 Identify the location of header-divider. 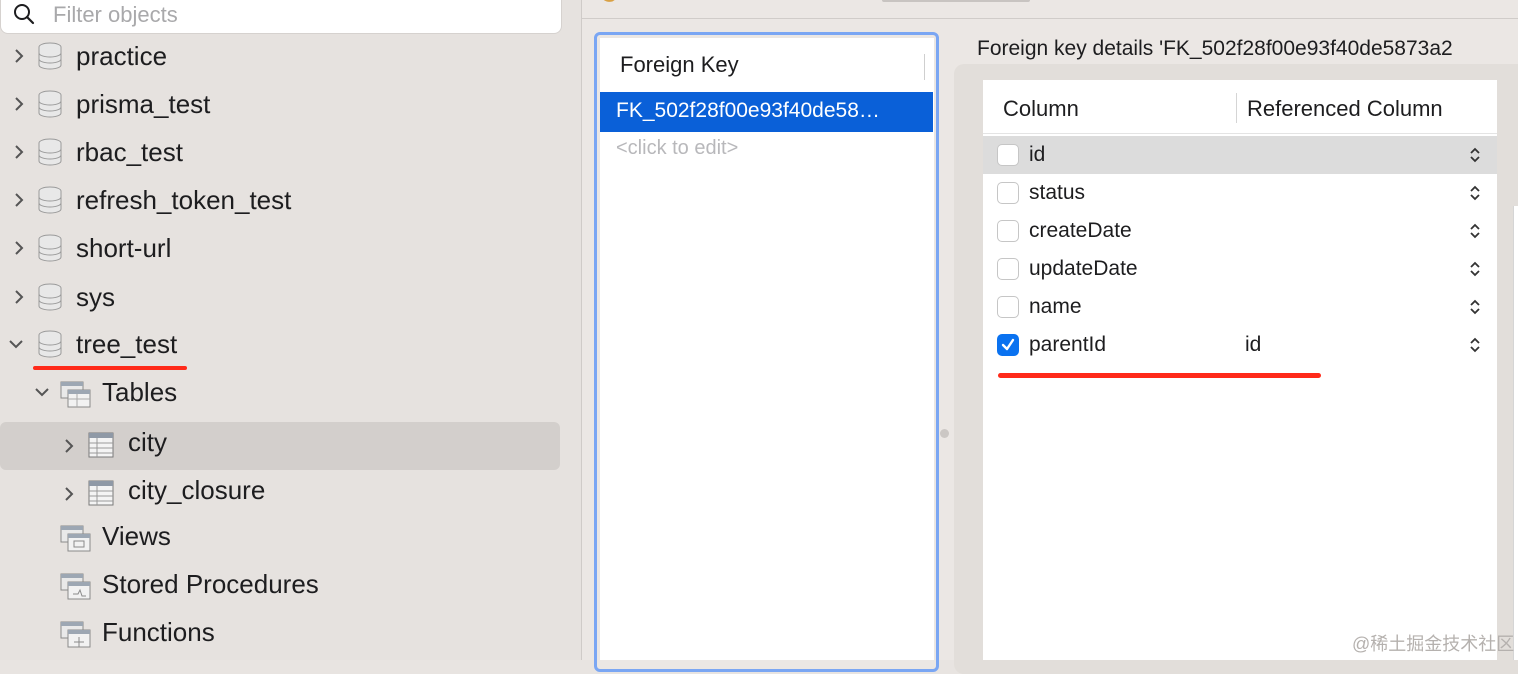
(1240, 133).